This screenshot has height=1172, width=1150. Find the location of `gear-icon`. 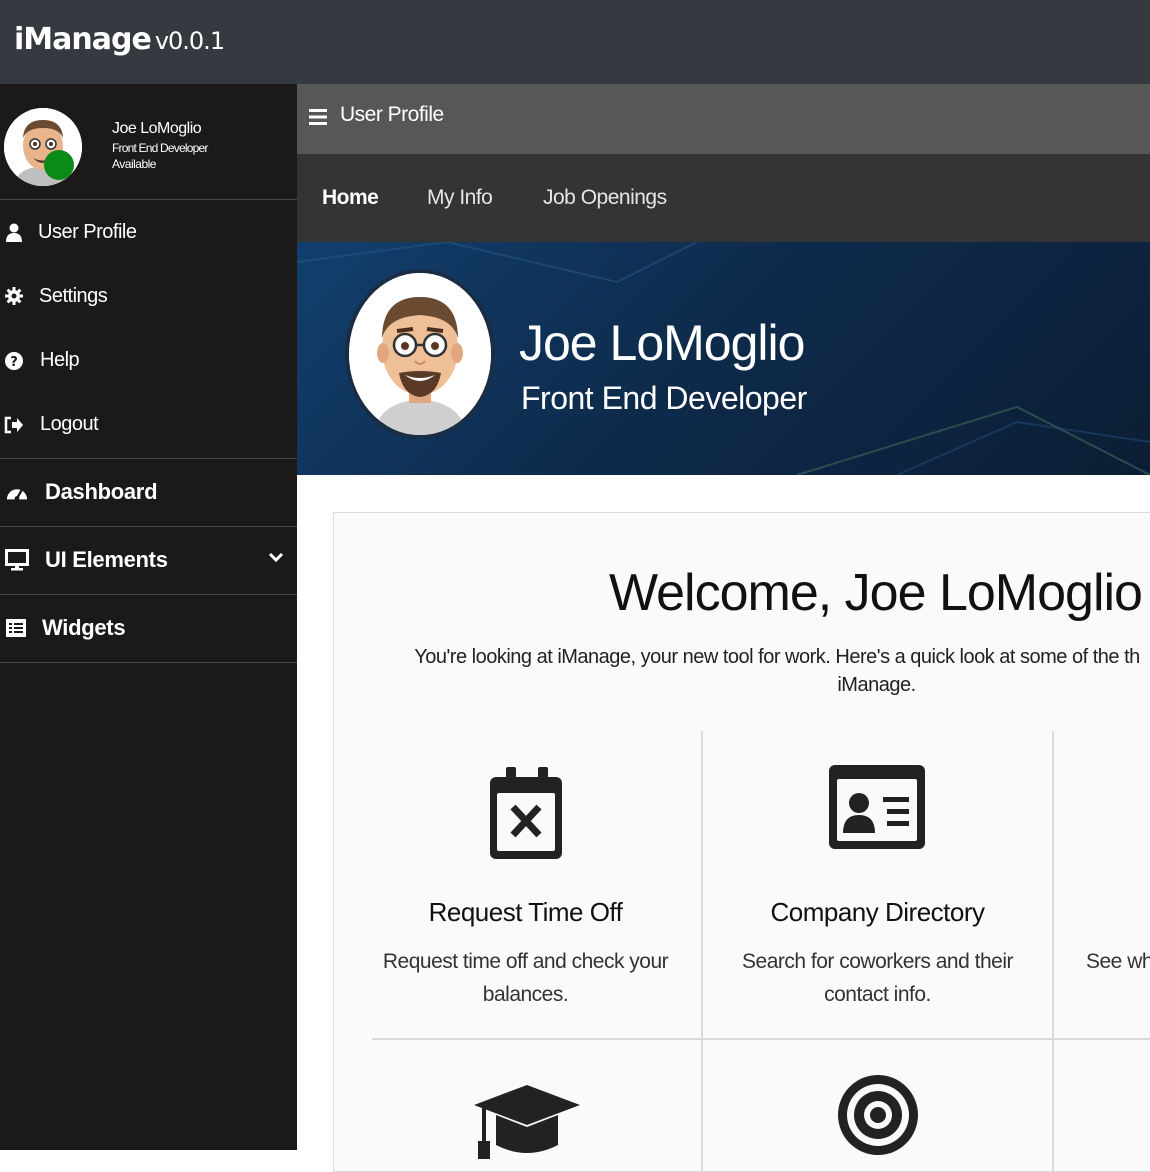

gear-icon is located at coordinates (14, 296).